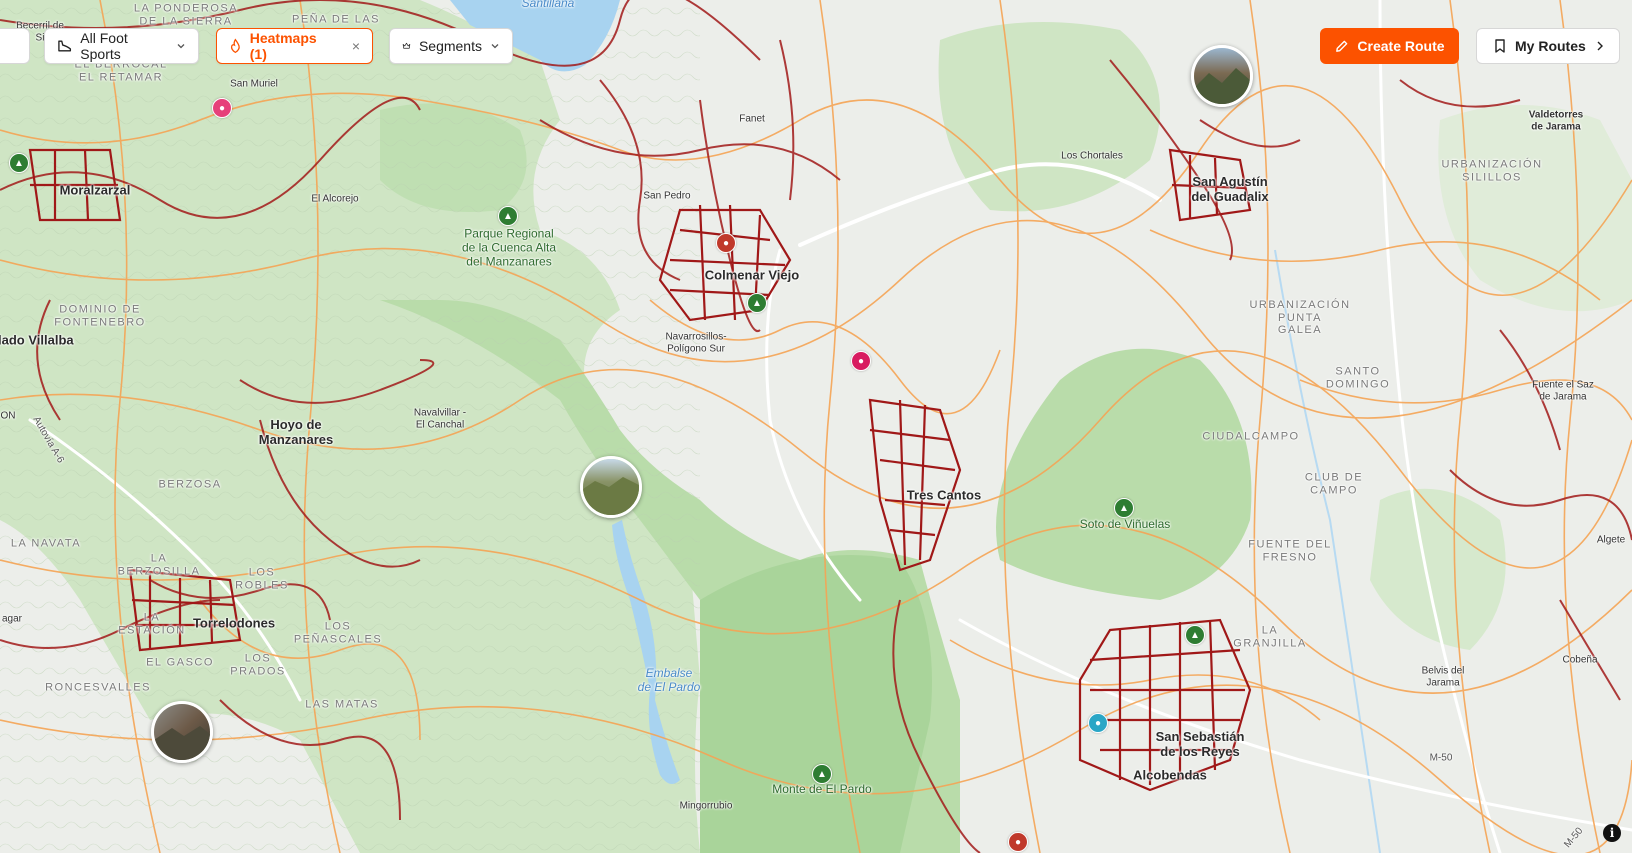  What do you see at coordinates (1098, 723) in the screenshot?
I see `wrench-icon: ●` at bounding box center [1098, 723].